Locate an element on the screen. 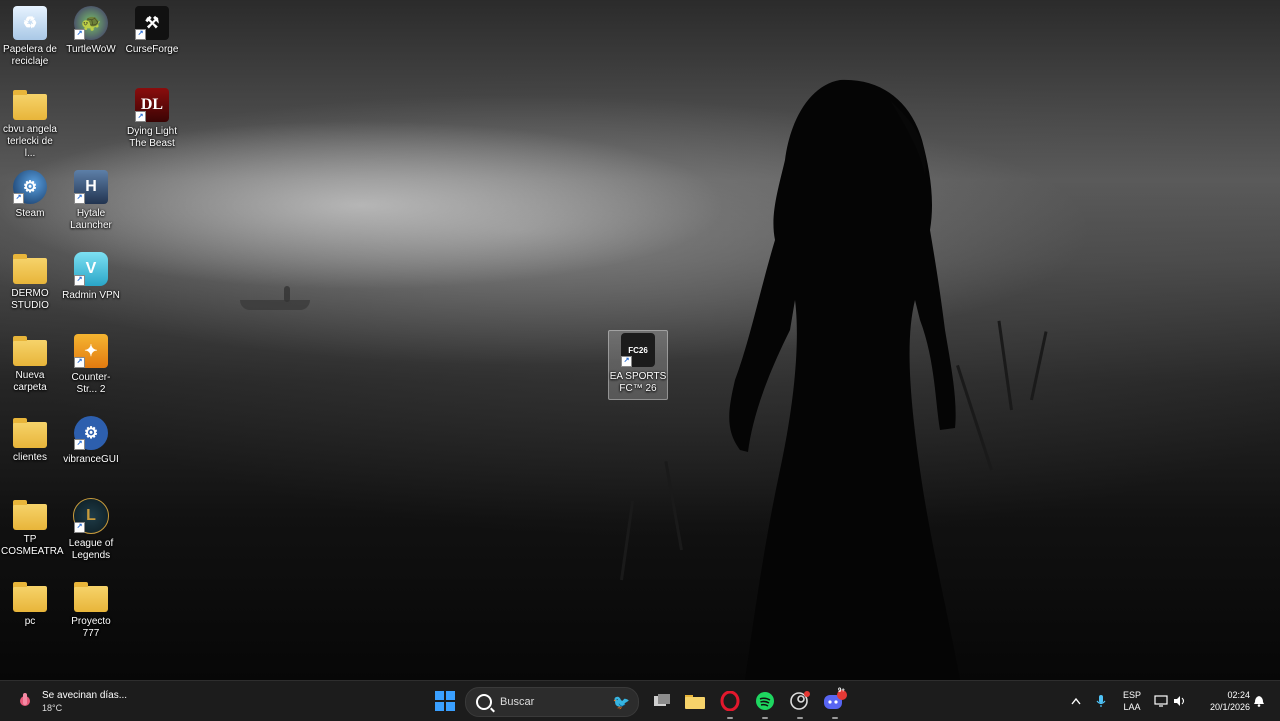 The height and width of the screenshot is (721, 1280). taskbar-opera is located at coordinates (730, 701).